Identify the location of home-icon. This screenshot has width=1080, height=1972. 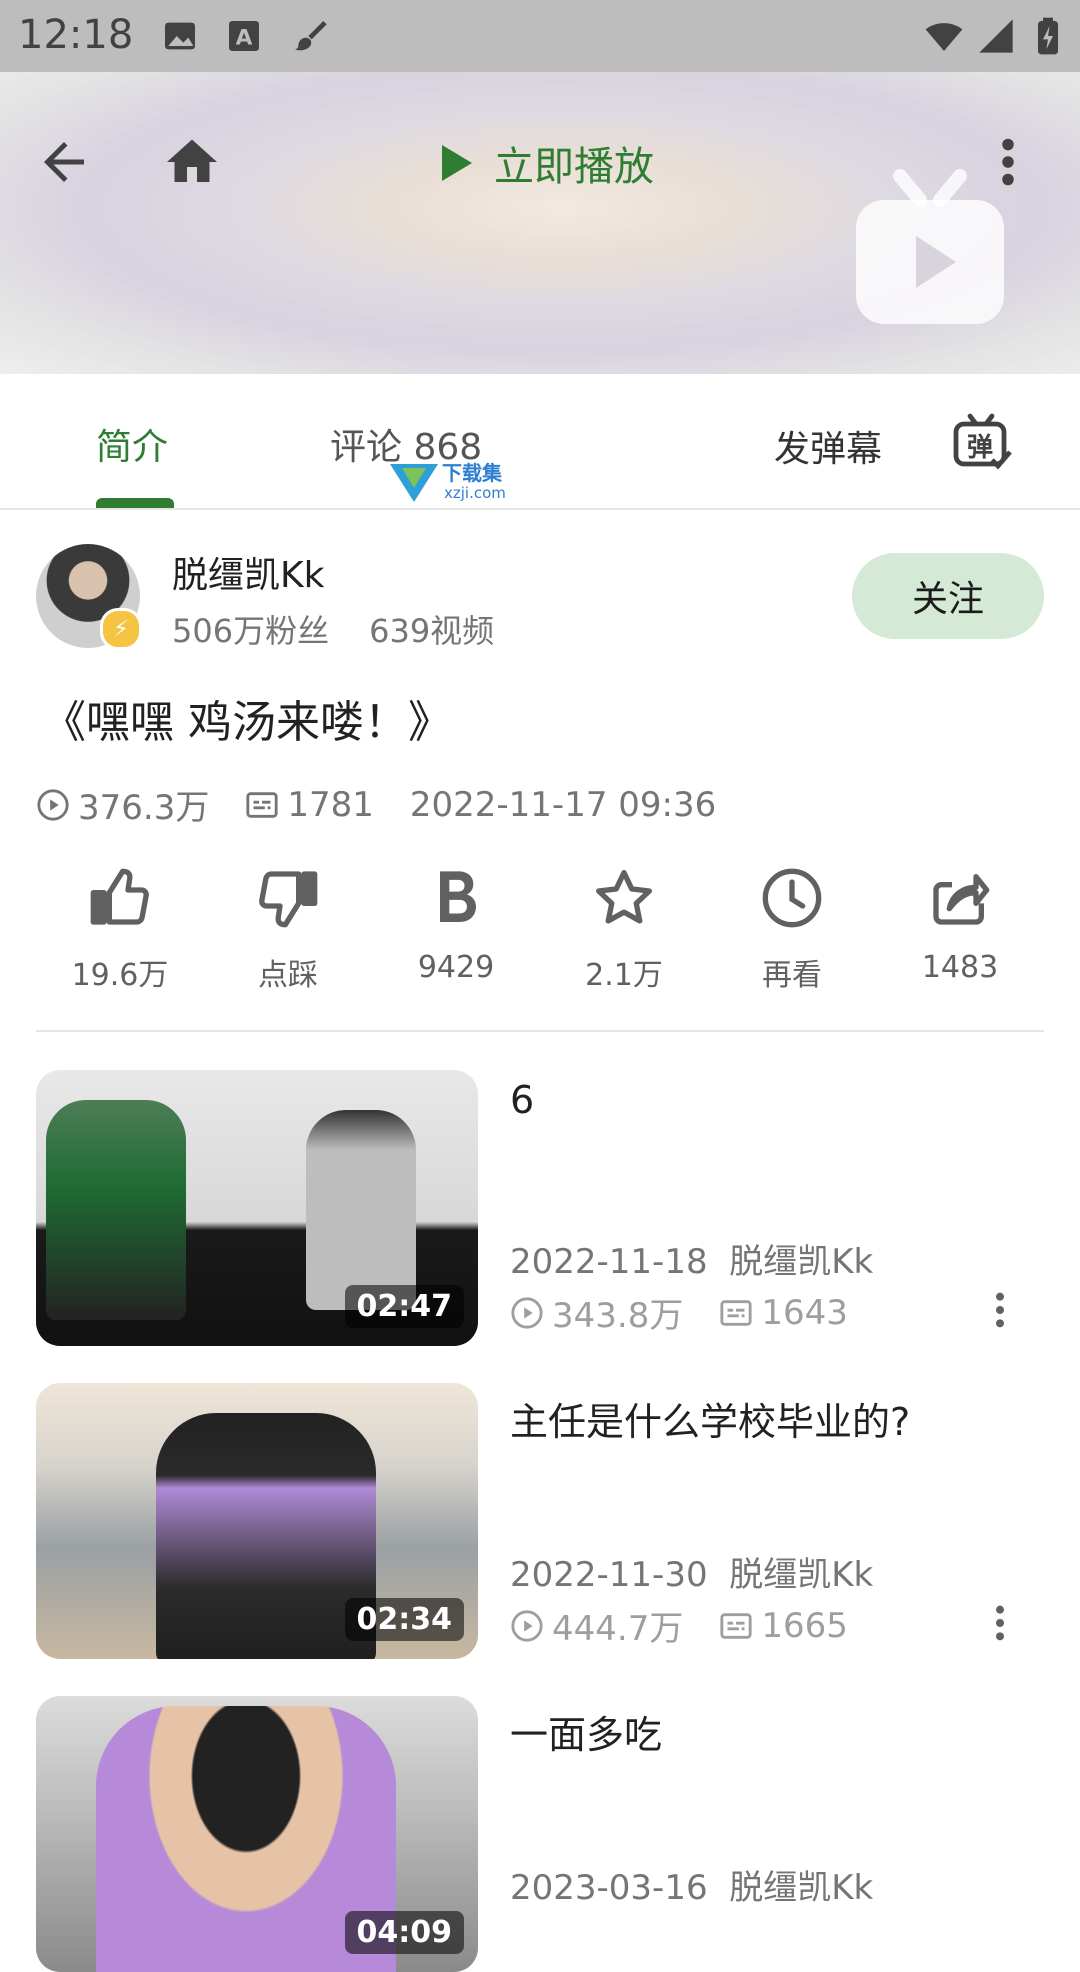
(192, 162).